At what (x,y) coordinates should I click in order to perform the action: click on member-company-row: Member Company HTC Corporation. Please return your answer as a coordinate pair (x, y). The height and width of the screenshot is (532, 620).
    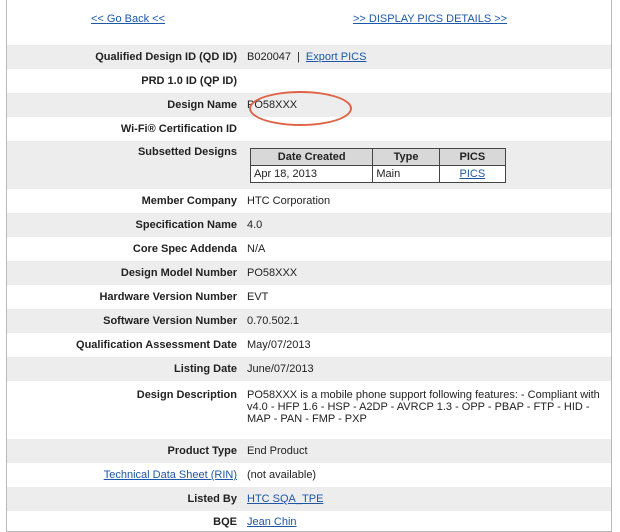
    Looking at the image, I should click on (309, 201).